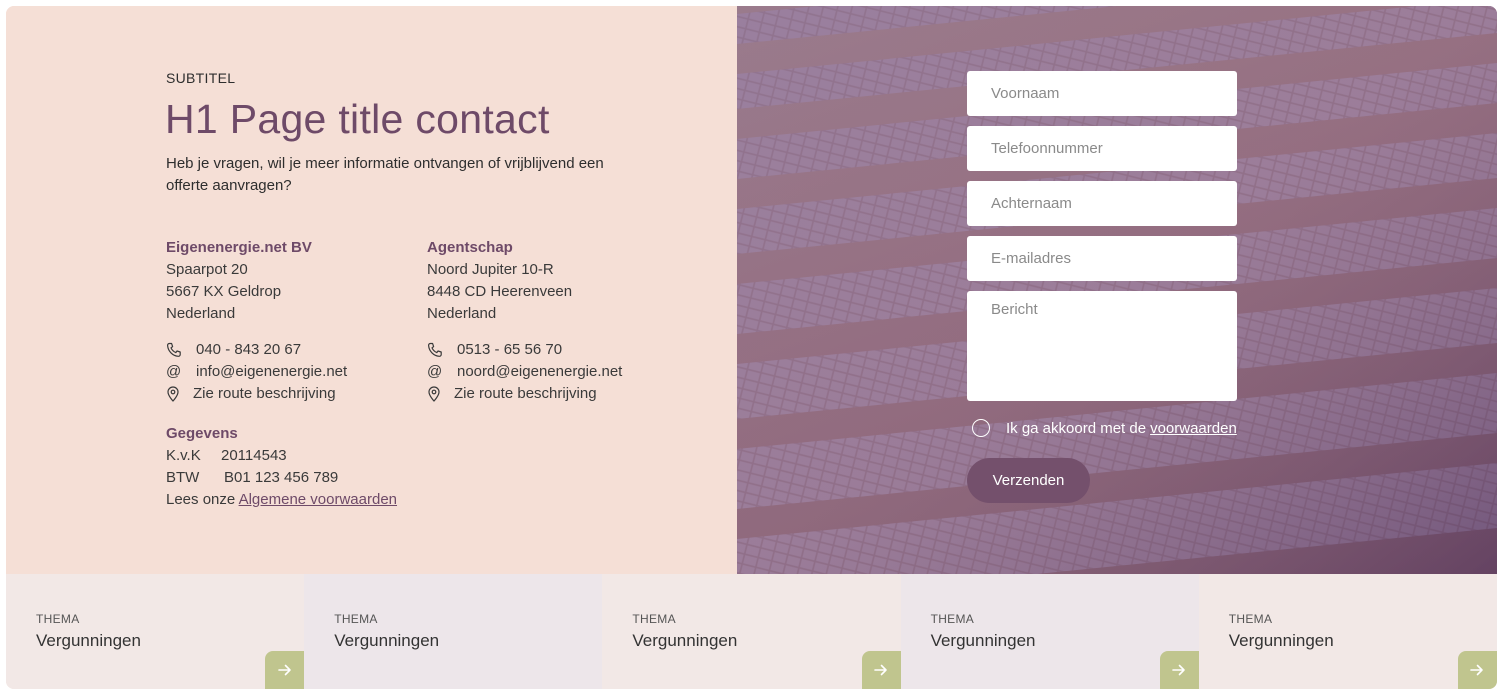 The width and height of the screenshot is (1504, 692). I want to click on office-name: Eigenenergie.net BV, so click(239, 247).